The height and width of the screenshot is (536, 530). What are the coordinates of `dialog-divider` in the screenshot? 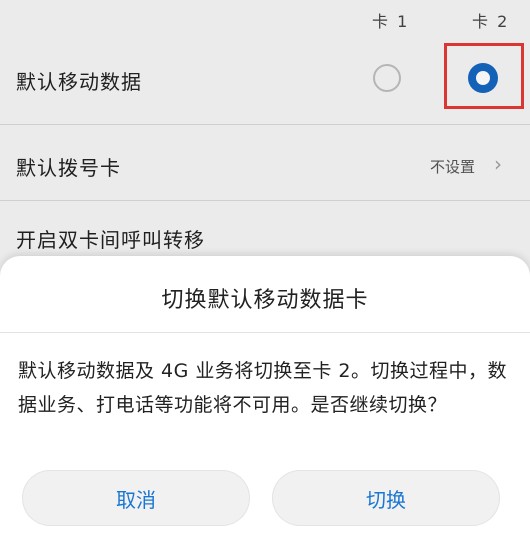 It's located at (265, 332).